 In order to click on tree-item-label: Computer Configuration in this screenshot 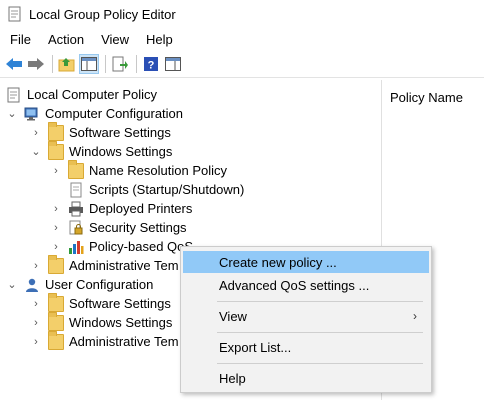, I will do `click(114, 113)`.